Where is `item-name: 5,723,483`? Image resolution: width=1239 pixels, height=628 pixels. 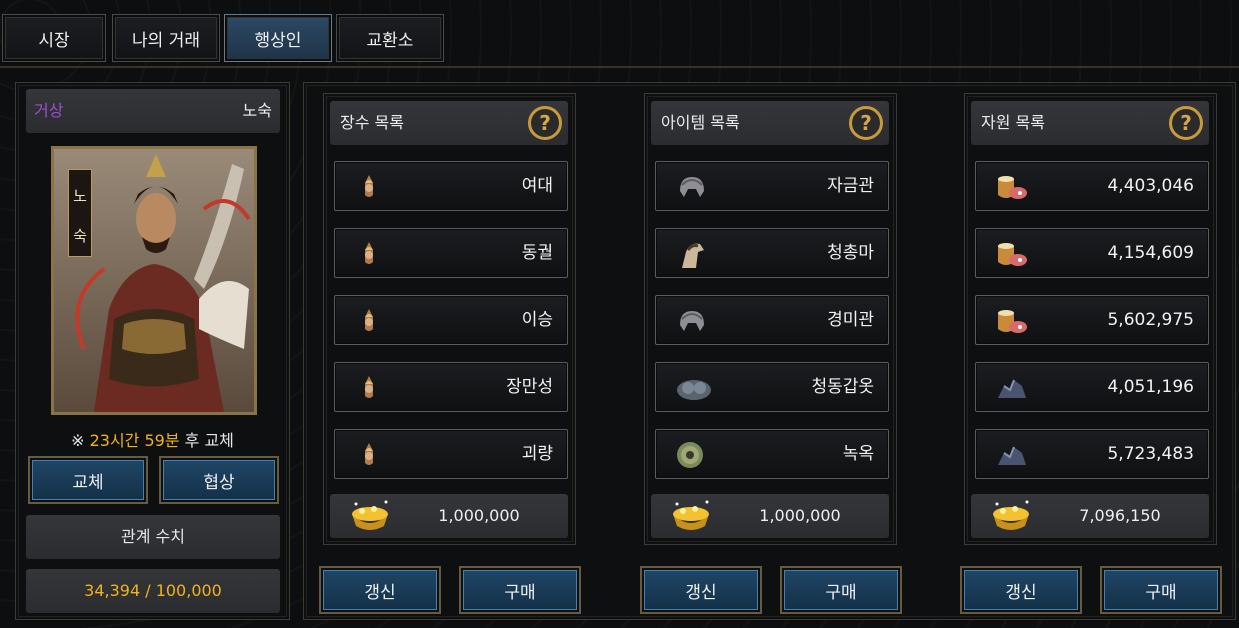 item-name: 5,723,483 is located at coordinates (1150, 454).